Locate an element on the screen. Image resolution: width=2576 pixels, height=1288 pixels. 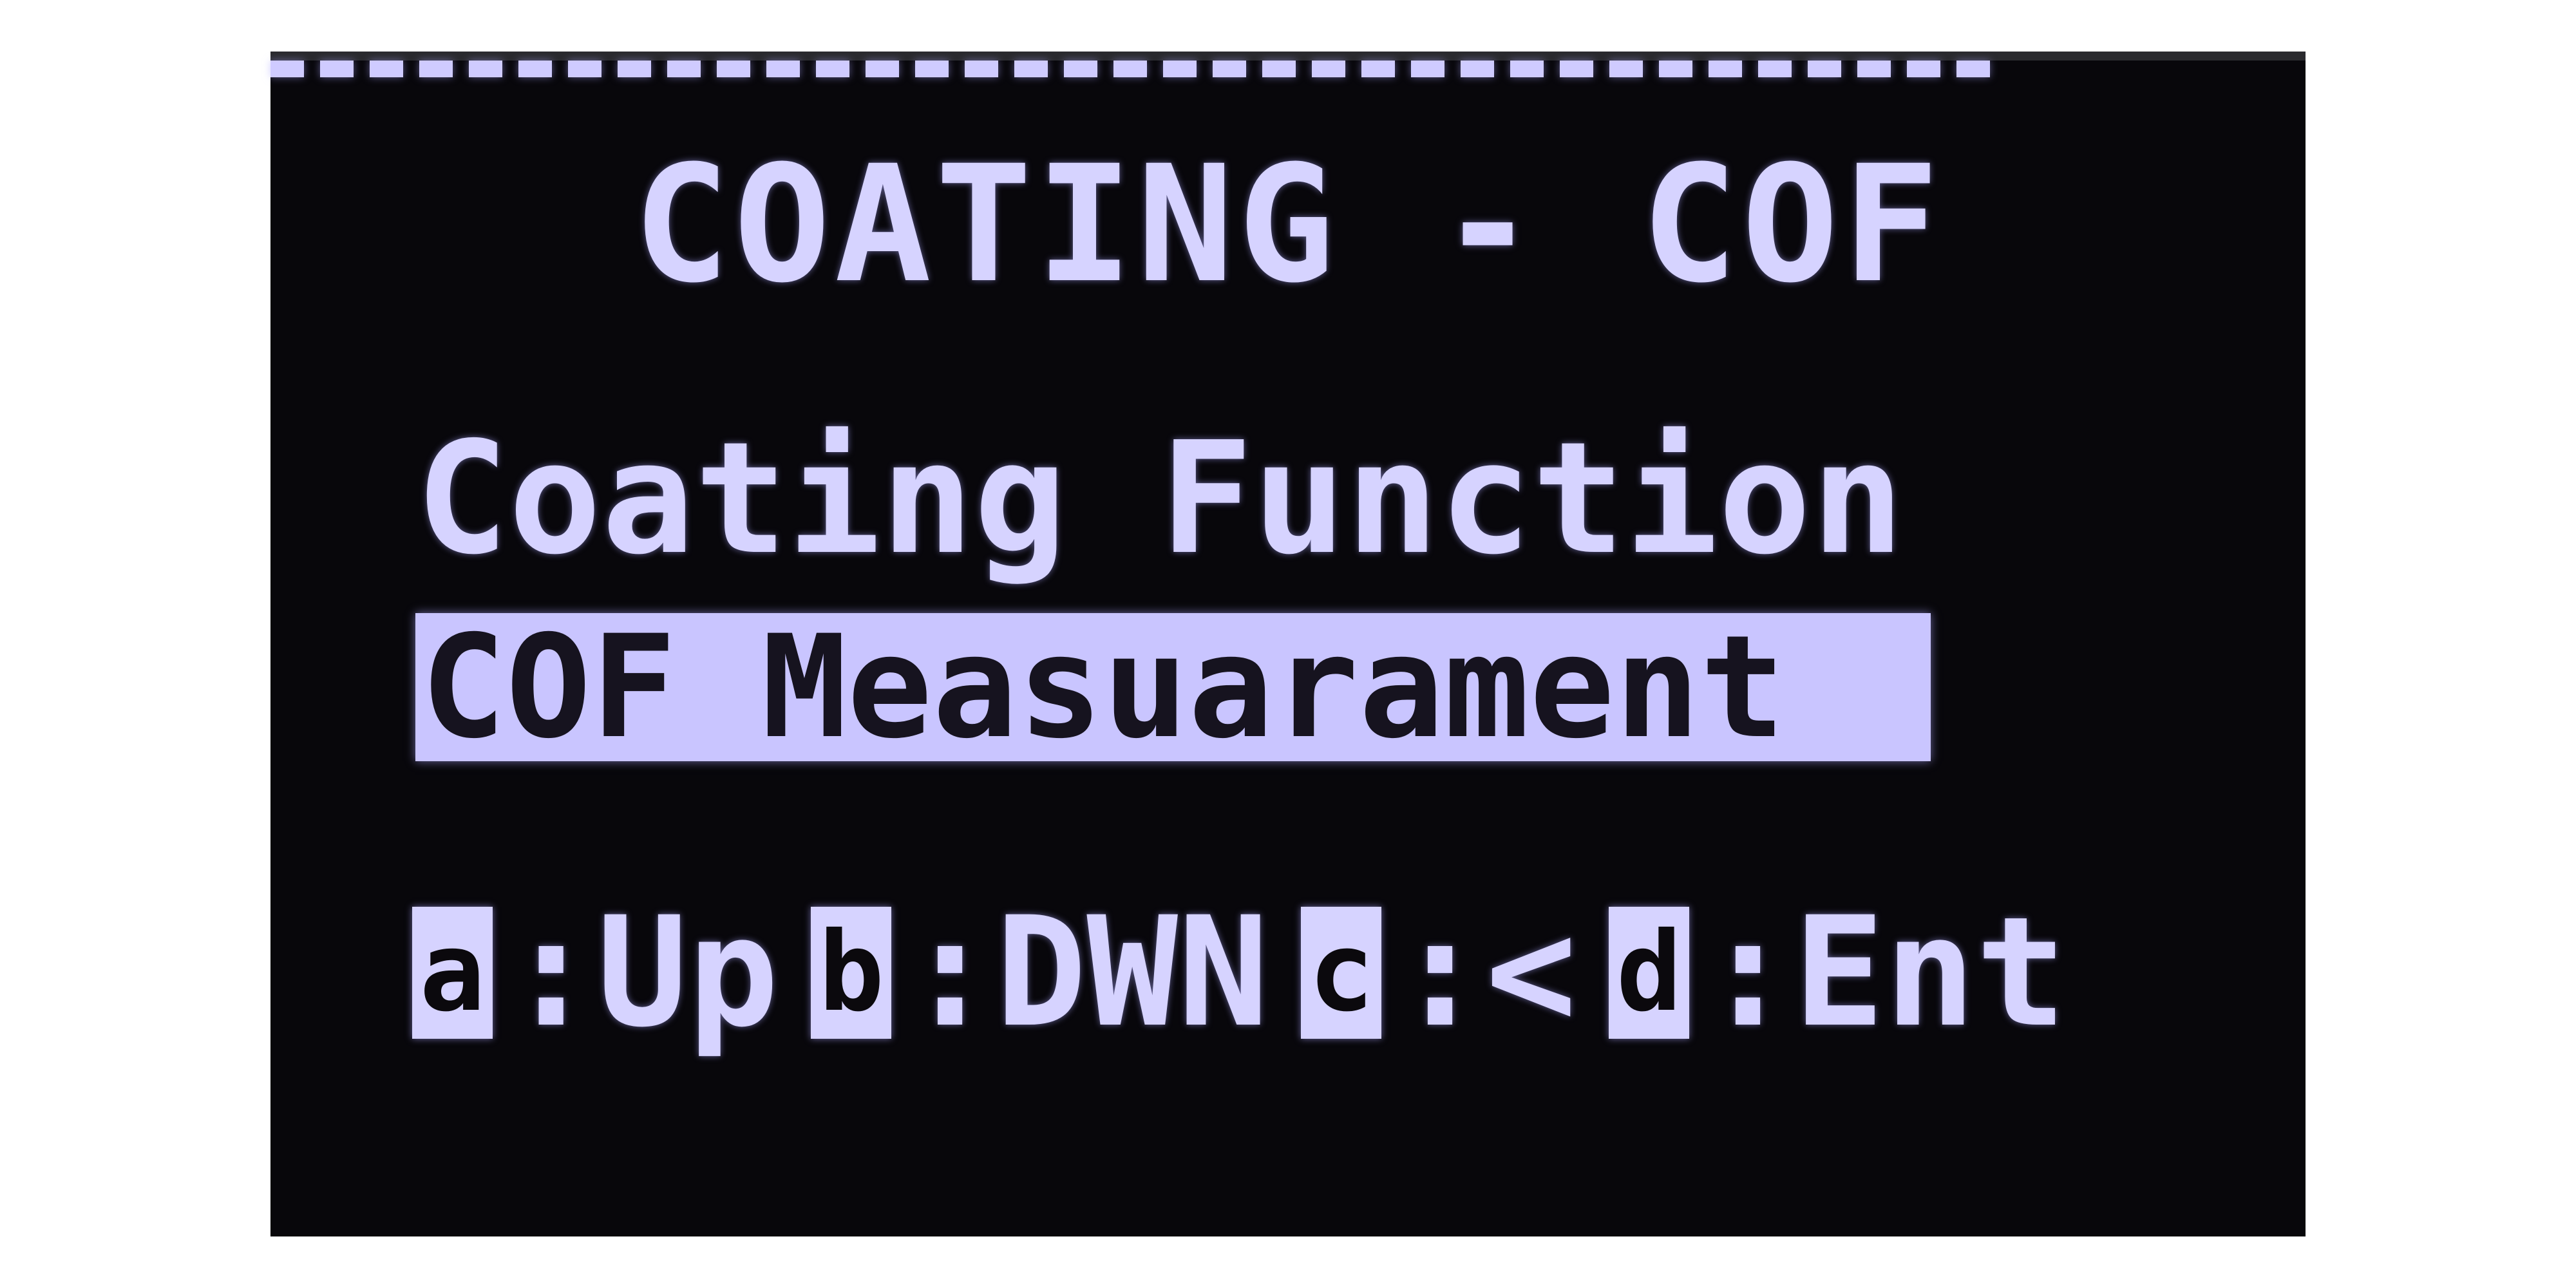
key-a-icon: a is located at coordinates (452, 973).